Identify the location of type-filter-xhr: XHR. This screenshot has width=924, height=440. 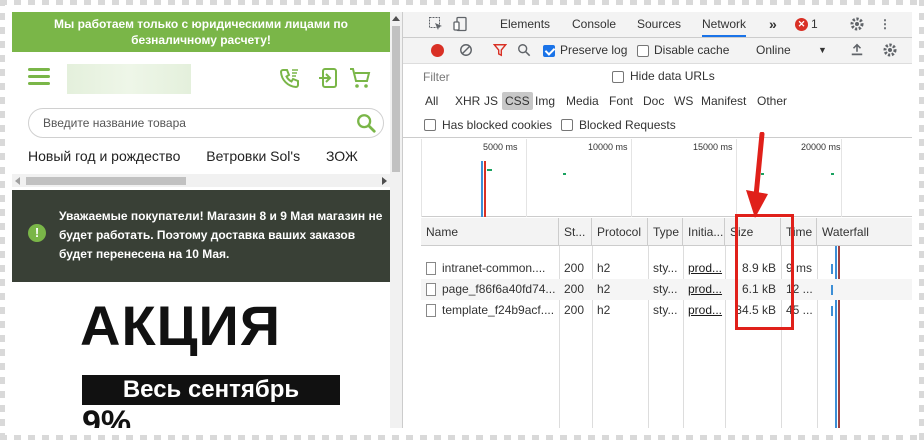
(467, 101).